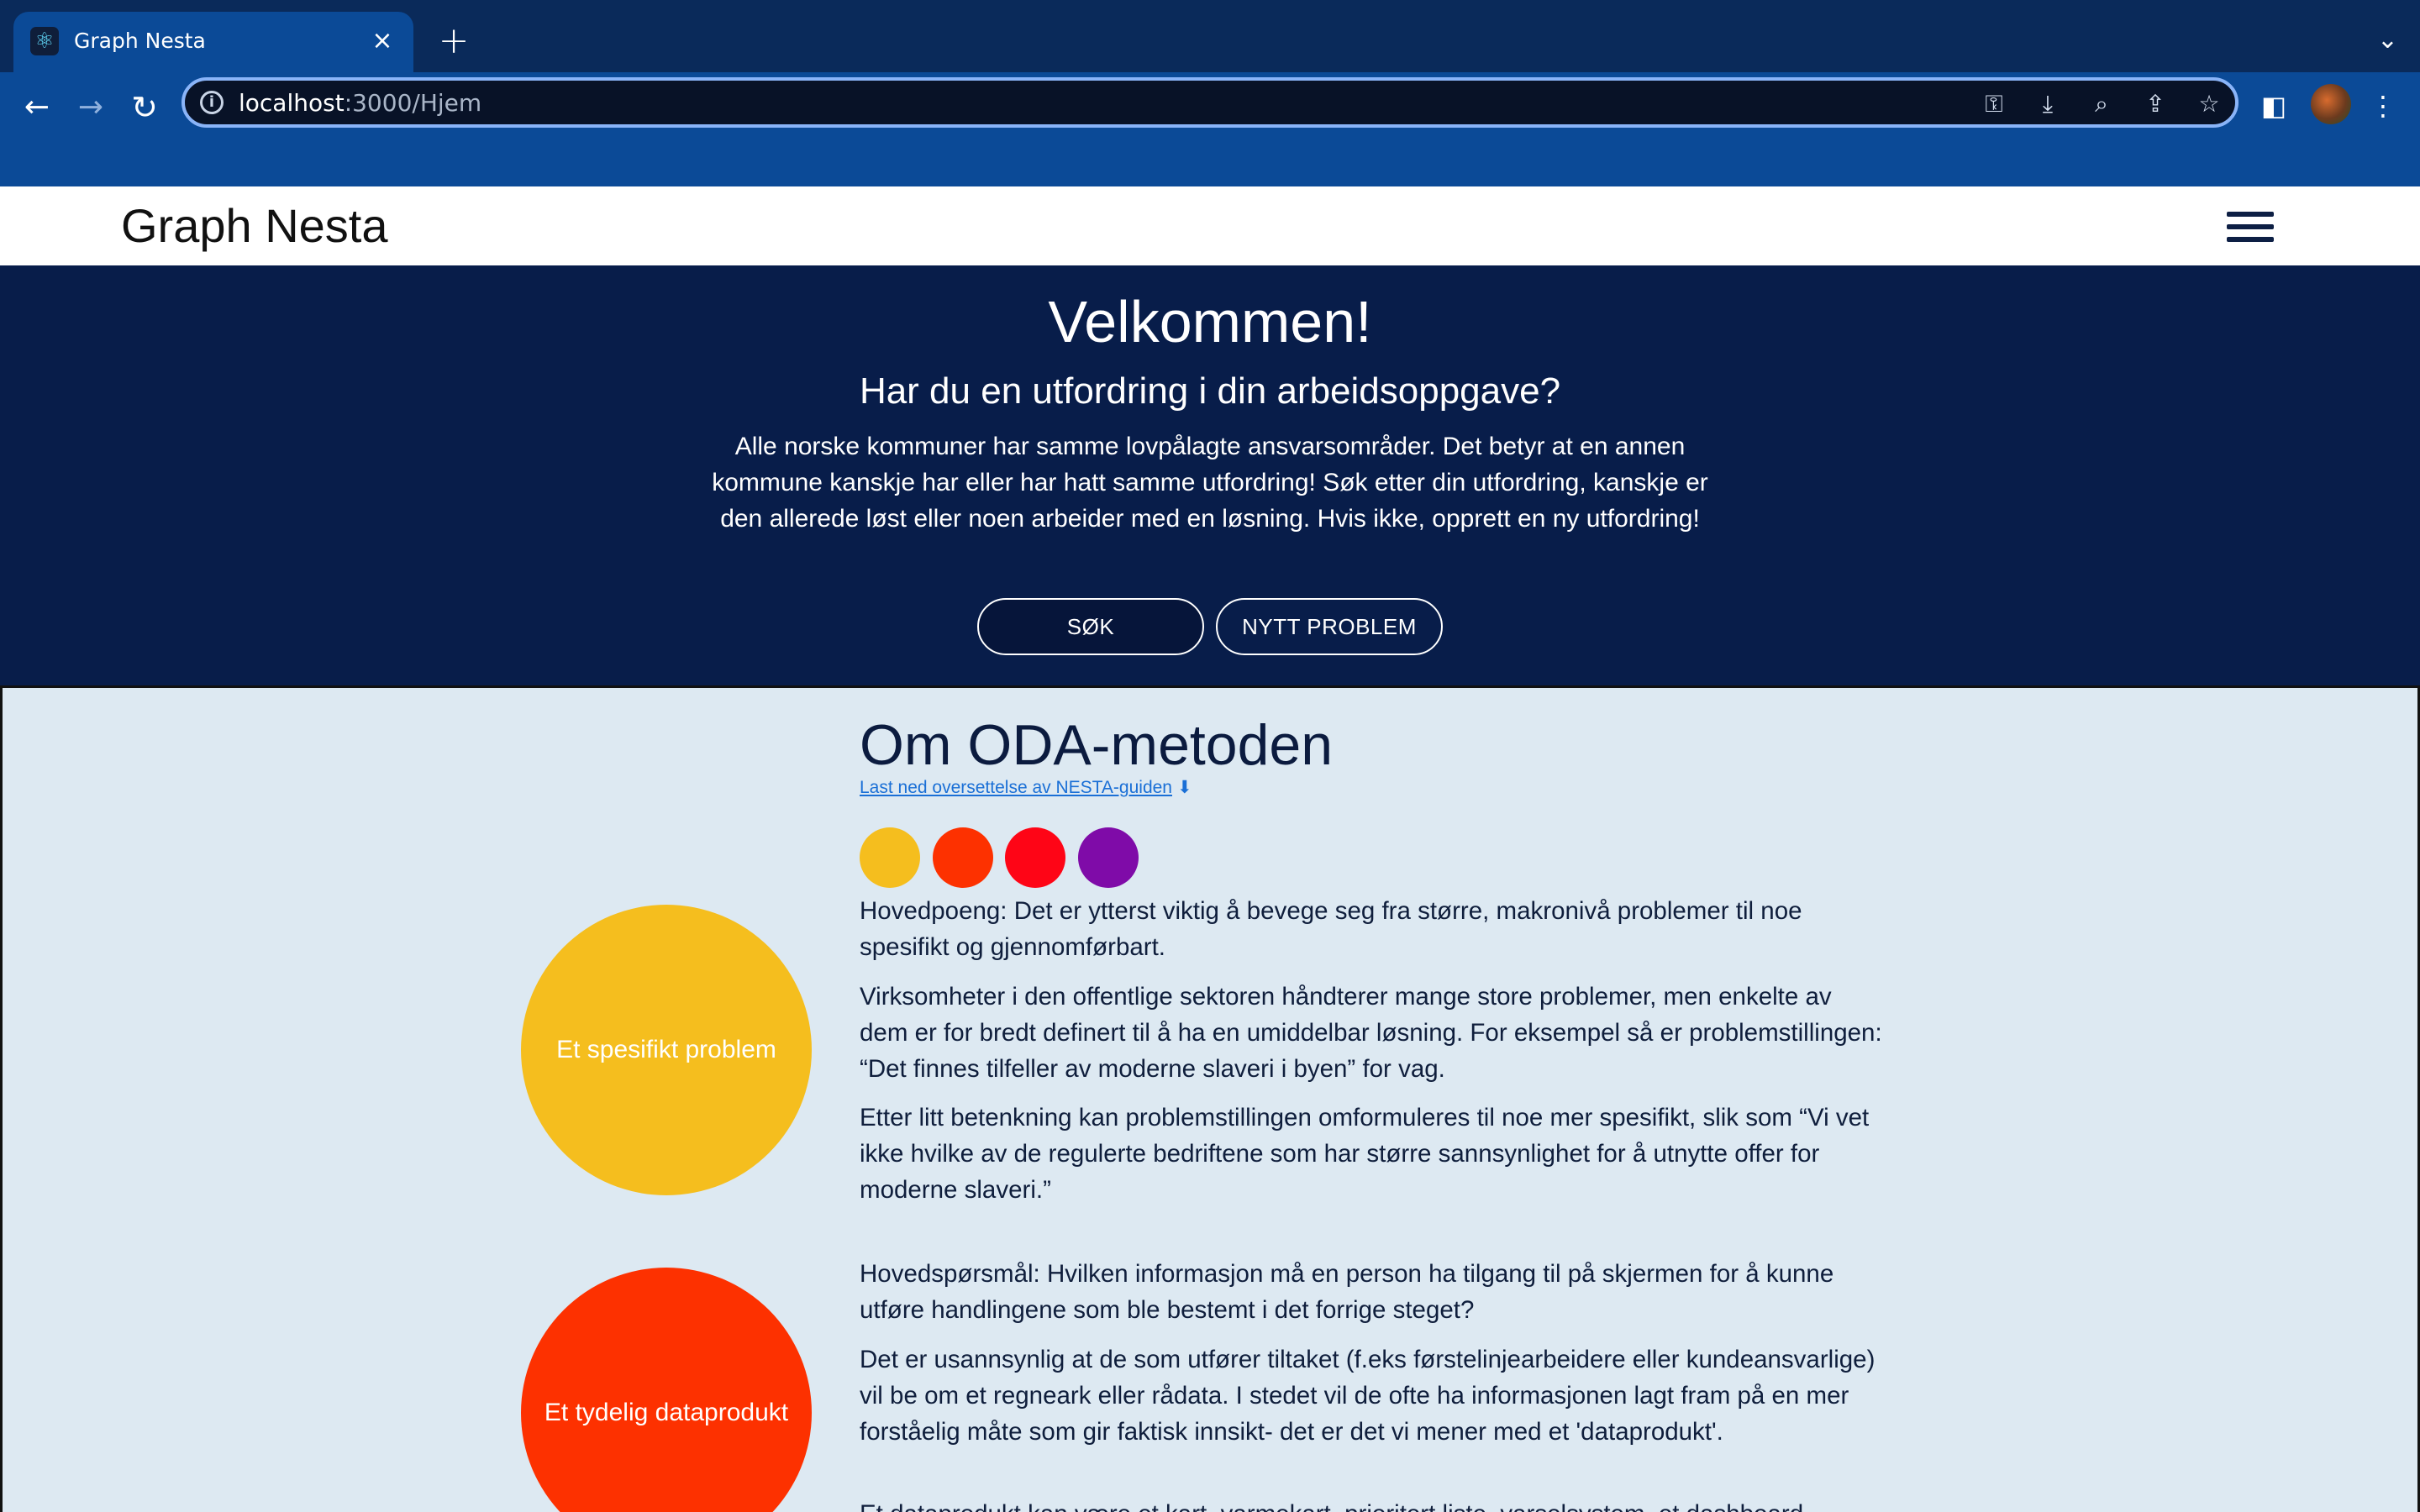 The image size is (2420, 1512). I want to click on hamburger-menu-icon, so click(2250, 226).